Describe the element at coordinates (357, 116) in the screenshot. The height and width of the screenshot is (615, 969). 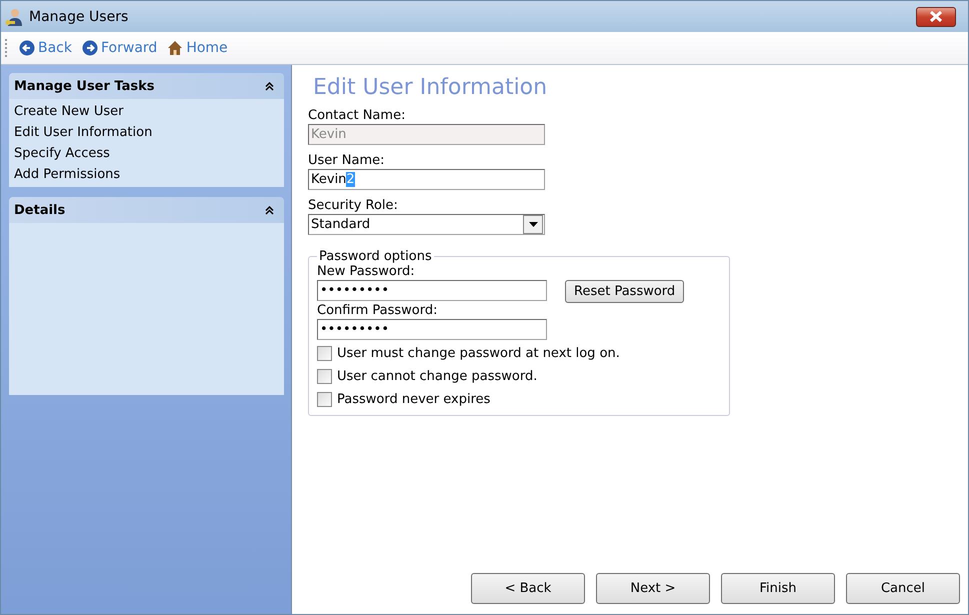
I see `field-label: Contact Name:` at that location.